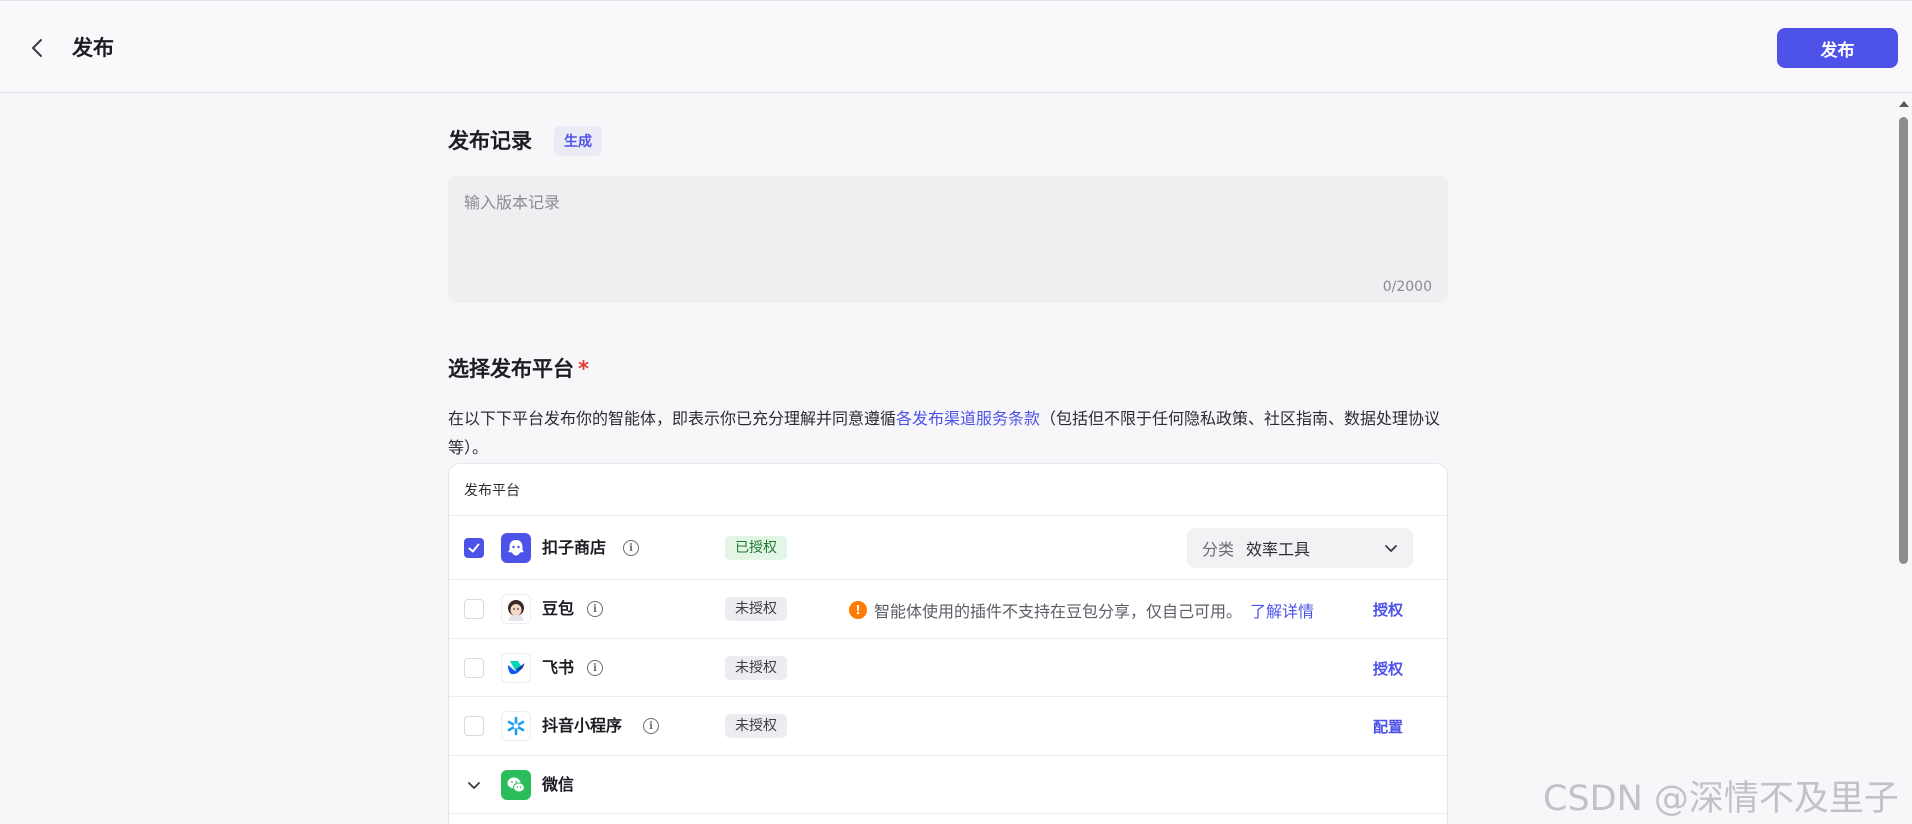  I want to click on warning-text: 智能体使用的插件不支持在豆包分享，仅自己可用。, so click(1058, 611).